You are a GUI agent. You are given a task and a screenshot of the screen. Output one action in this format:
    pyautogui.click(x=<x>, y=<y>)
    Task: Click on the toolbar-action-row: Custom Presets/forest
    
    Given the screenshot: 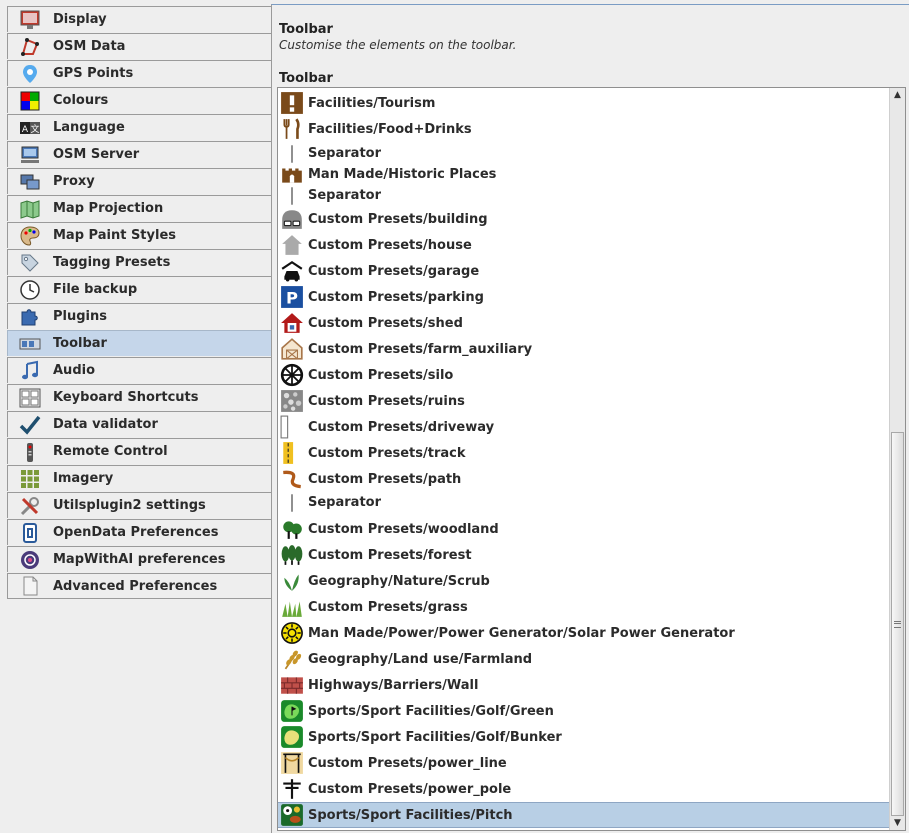 What is the action you would take?
    pyautogui.click(x=584, y=555)
    